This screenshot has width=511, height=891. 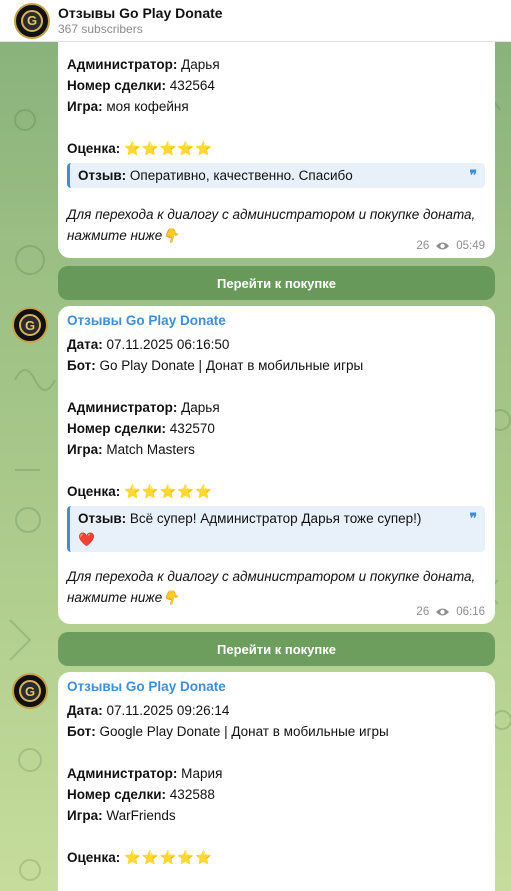 What do you see at coordinates (123, 597) in the screenshot?
I see `footer-note-line2: нажмите ниже👇` at bounding box center [123, 597].